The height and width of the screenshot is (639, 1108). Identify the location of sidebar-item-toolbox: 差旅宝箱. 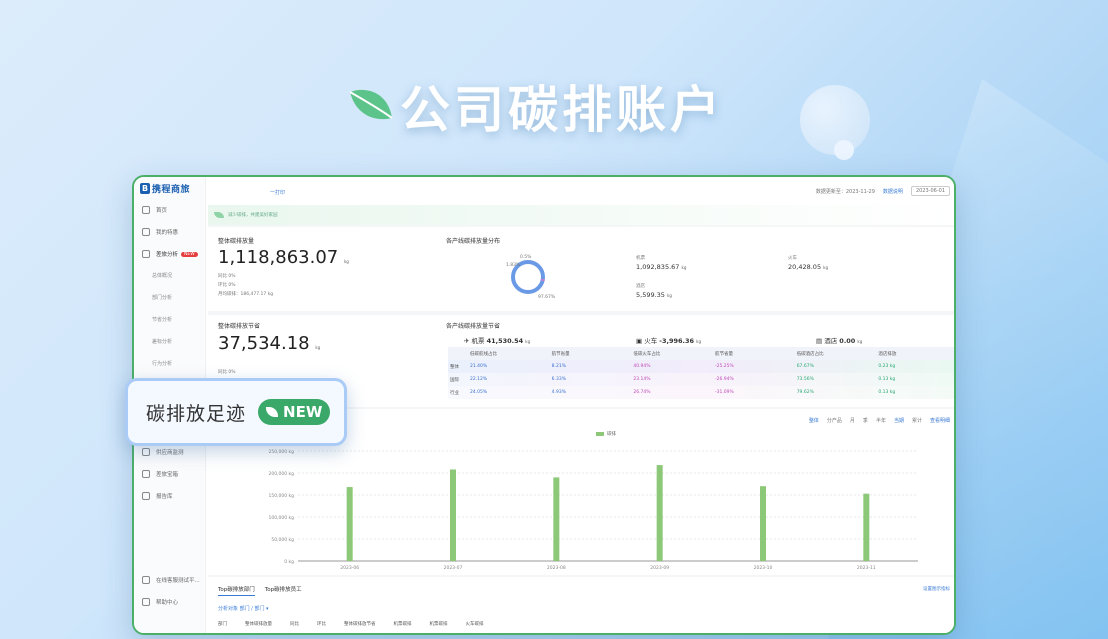
(169, 474).